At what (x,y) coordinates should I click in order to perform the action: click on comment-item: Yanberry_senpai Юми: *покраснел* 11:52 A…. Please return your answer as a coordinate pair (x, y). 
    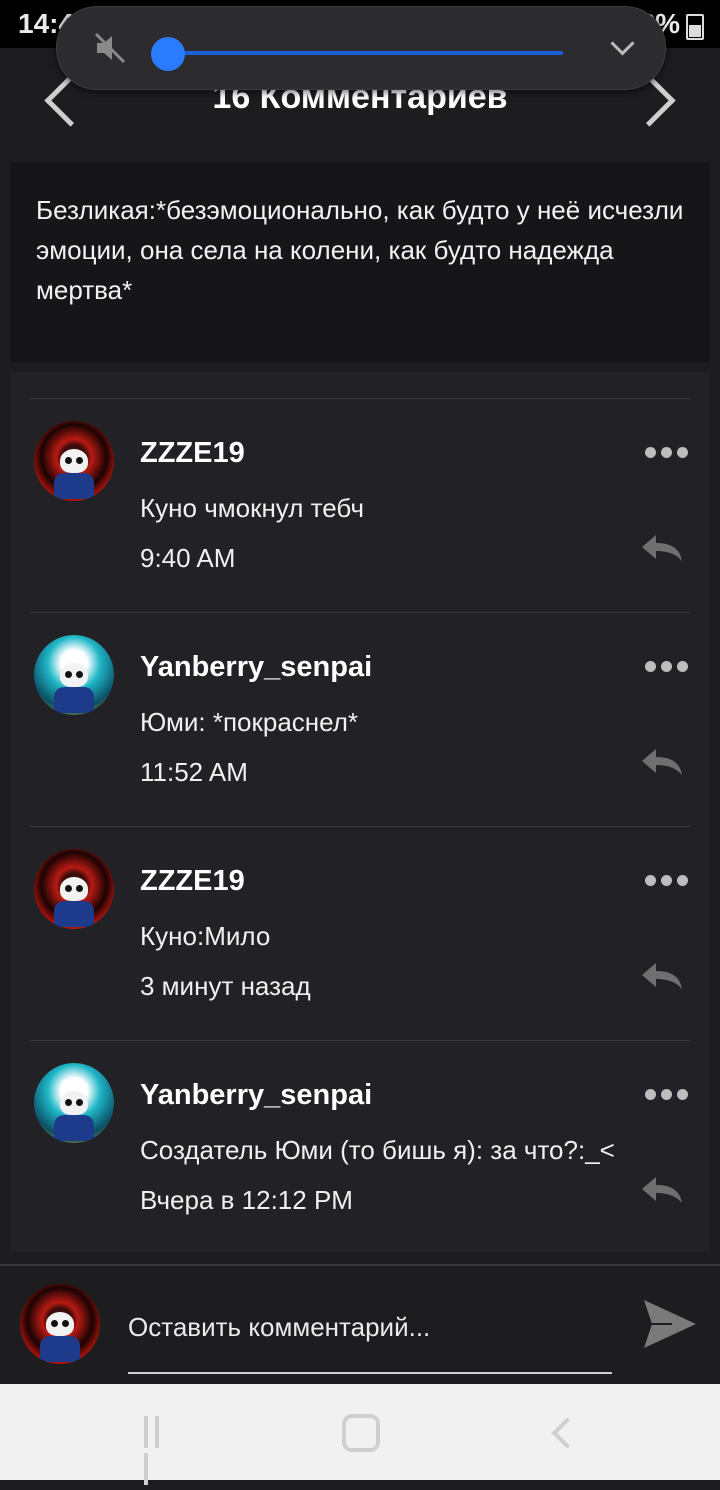
    Looking at the image, I should click on (360, 719).